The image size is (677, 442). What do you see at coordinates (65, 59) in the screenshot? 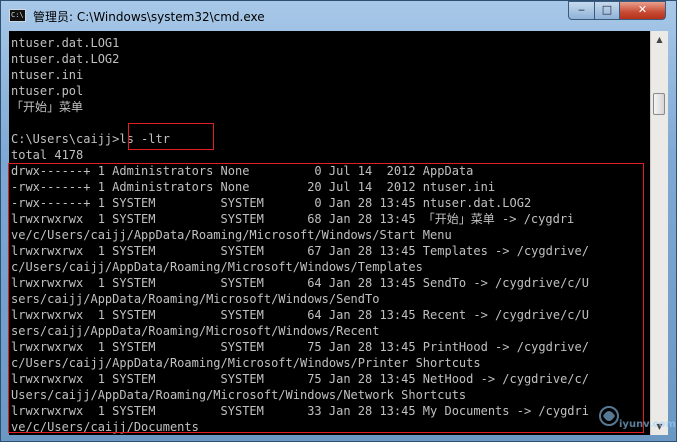
I see `console-line: ntuser.dat.LOG2` at bounding box center [65, 59].